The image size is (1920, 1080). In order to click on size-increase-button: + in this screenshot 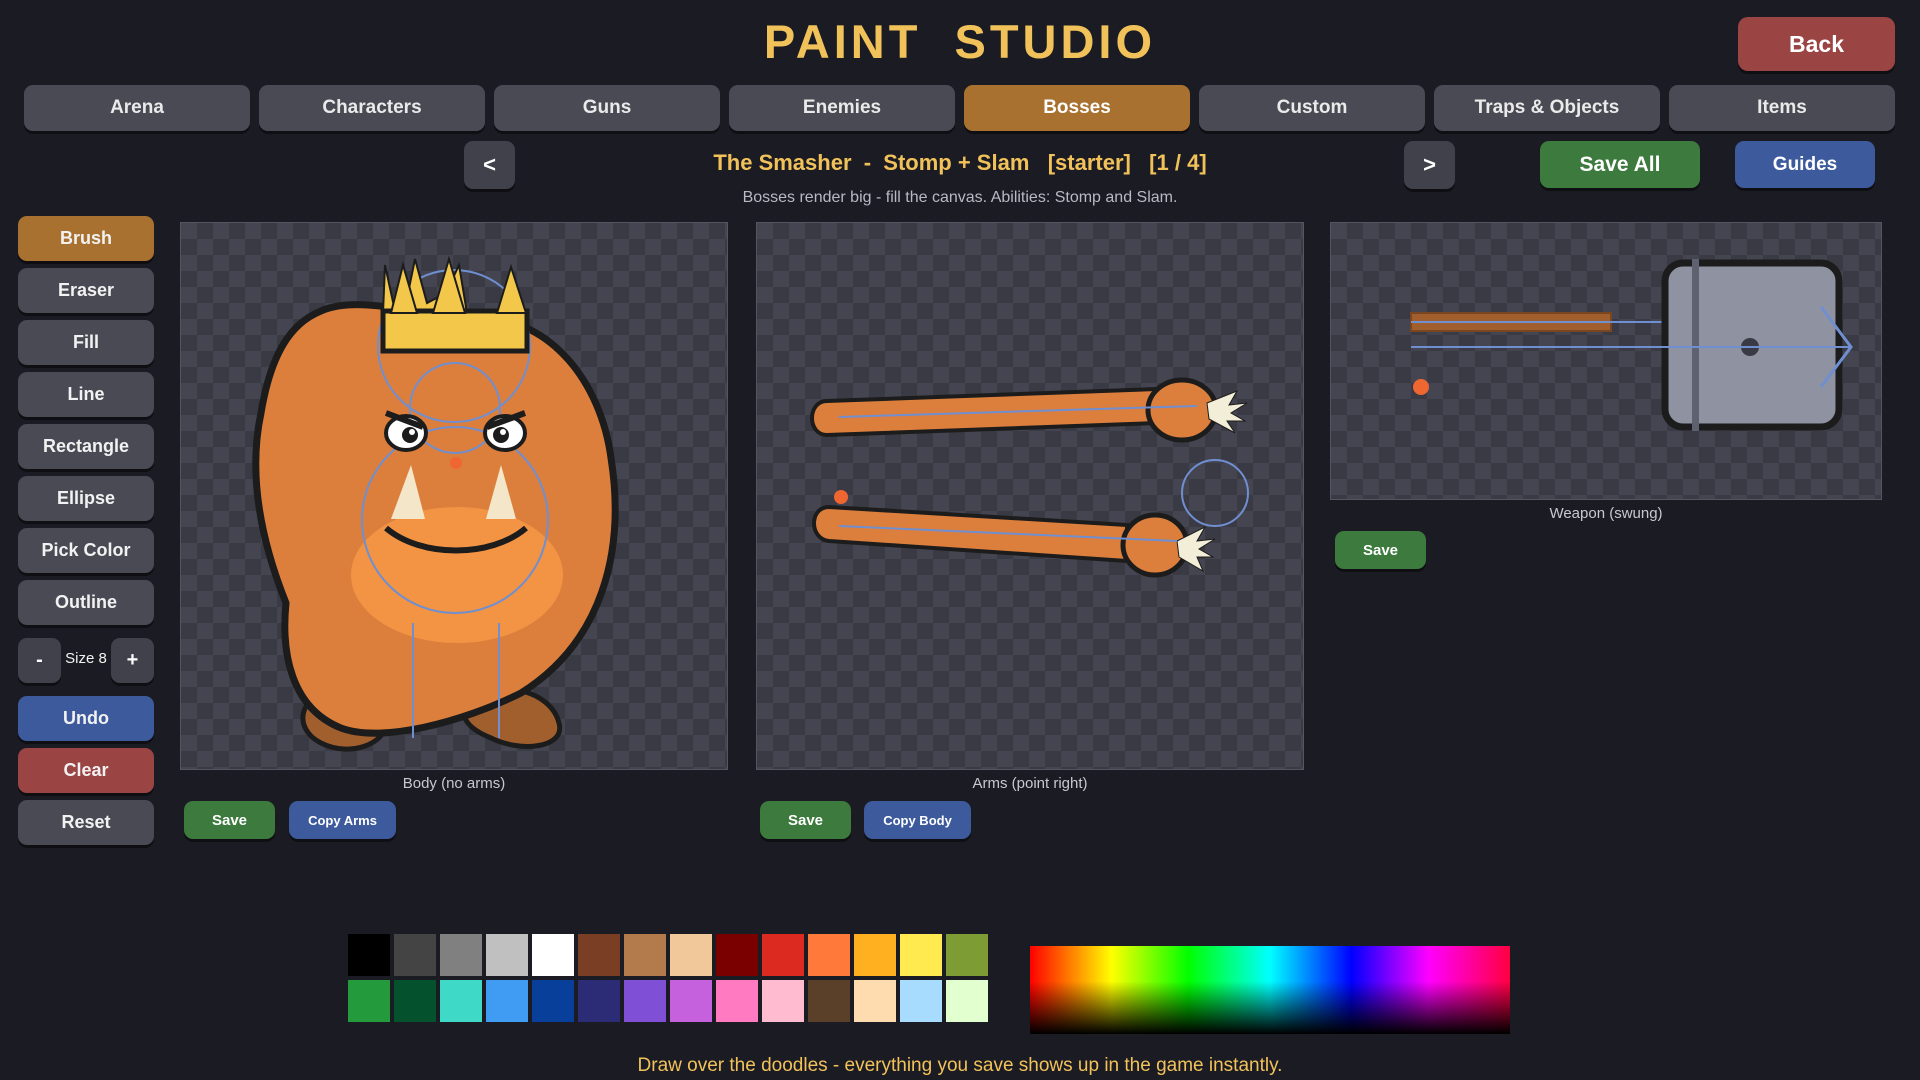, I will do `click(132, 660)`.